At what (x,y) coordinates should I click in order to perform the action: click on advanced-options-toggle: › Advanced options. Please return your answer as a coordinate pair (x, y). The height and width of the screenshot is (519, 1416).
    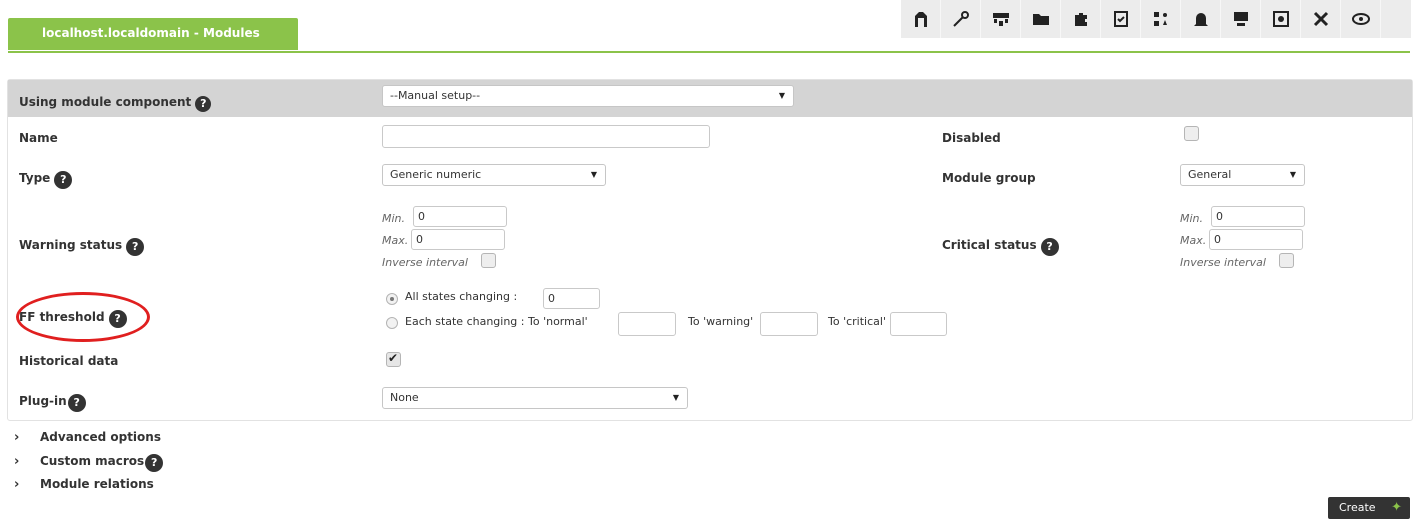
    Looking at the image, I should click on (87, 437).